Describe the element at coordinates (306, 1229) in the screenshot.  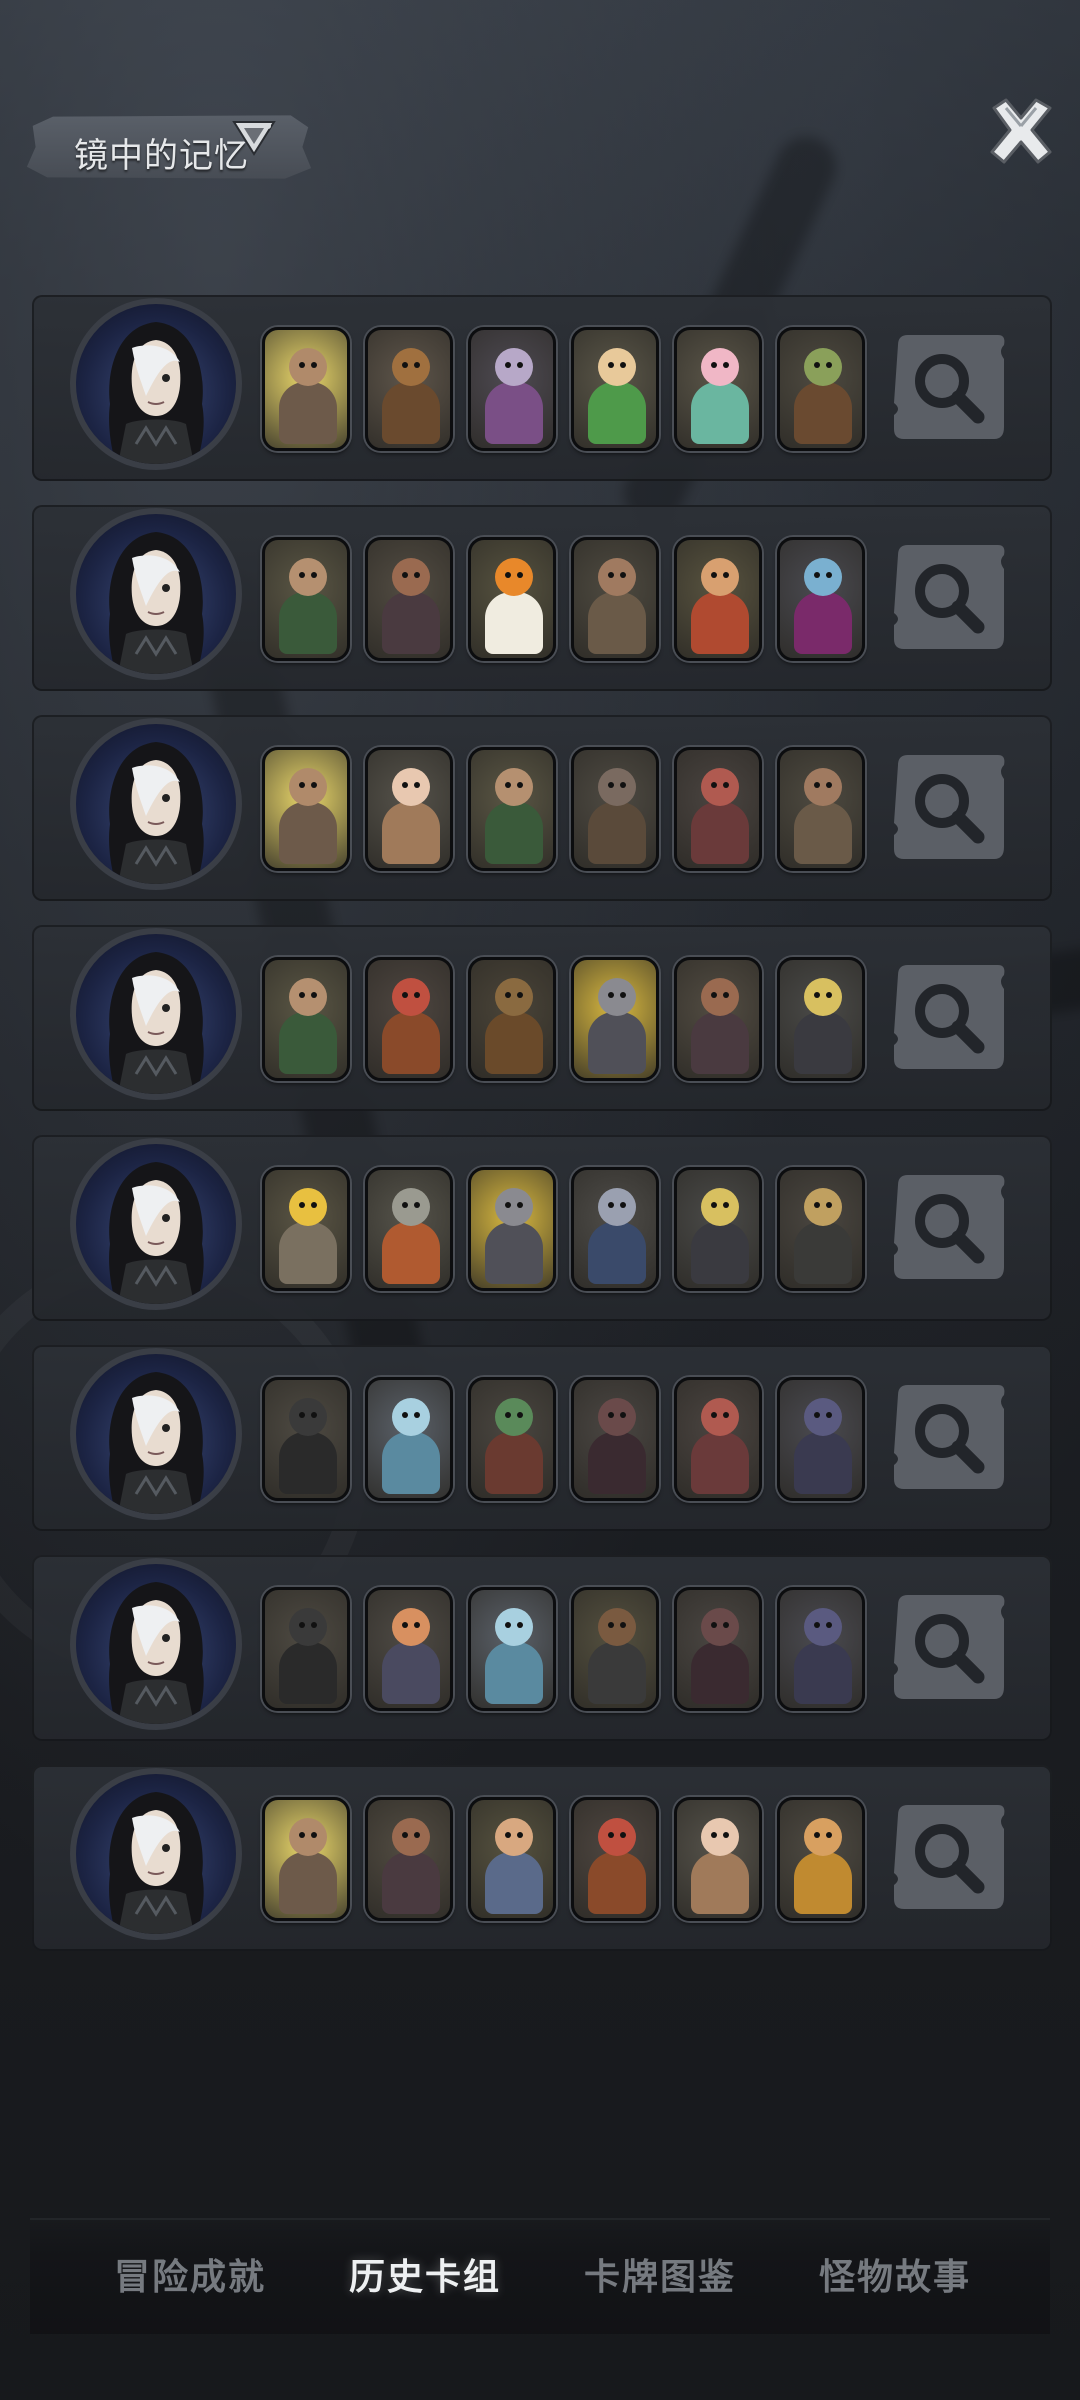
I see `cheese-machine-card` at that location.